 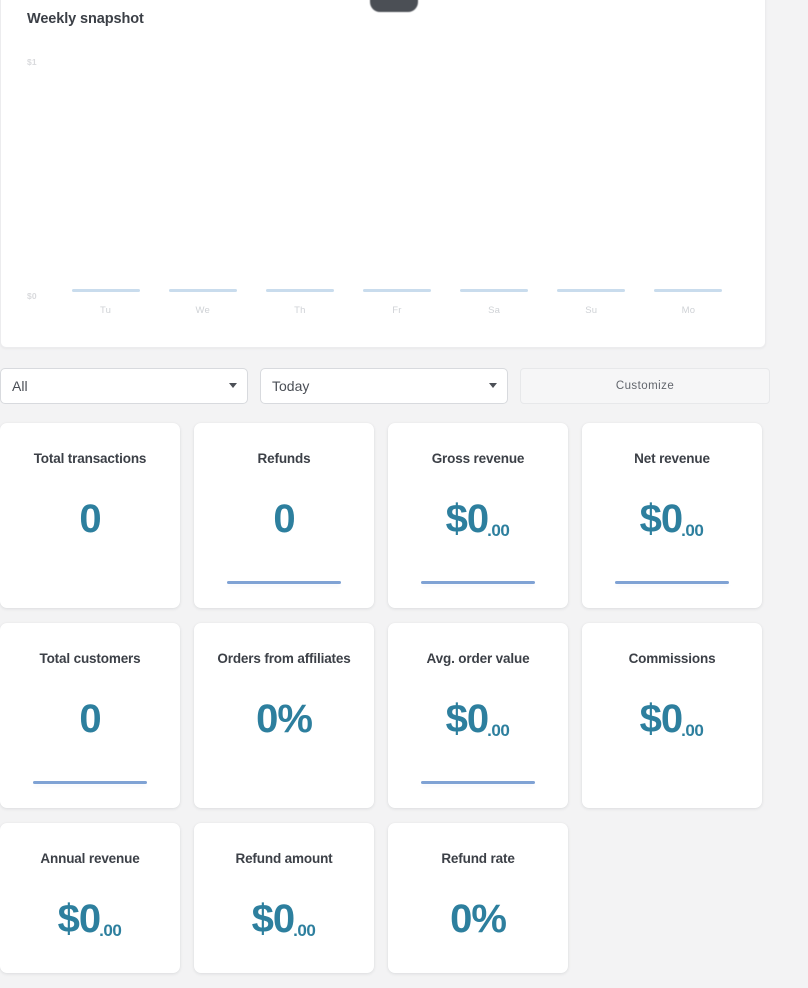 I want to click on chart-x-tick-label: Sa, so click(x=494, y=310).